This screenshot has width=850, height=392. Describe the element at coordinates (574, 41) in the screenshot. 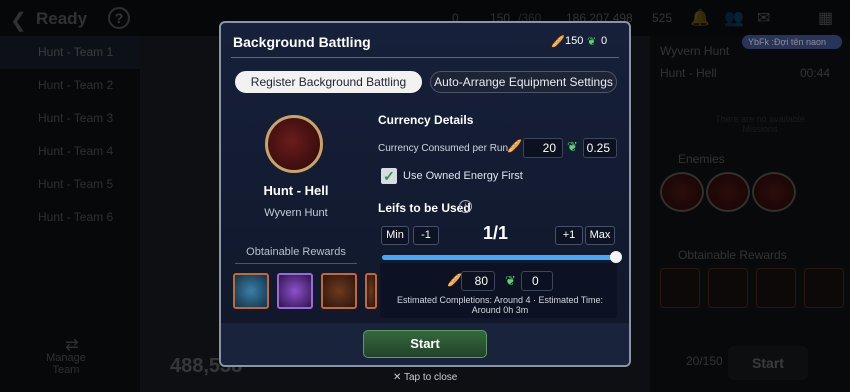

I see `dialog-currency-a: 150` at that location.